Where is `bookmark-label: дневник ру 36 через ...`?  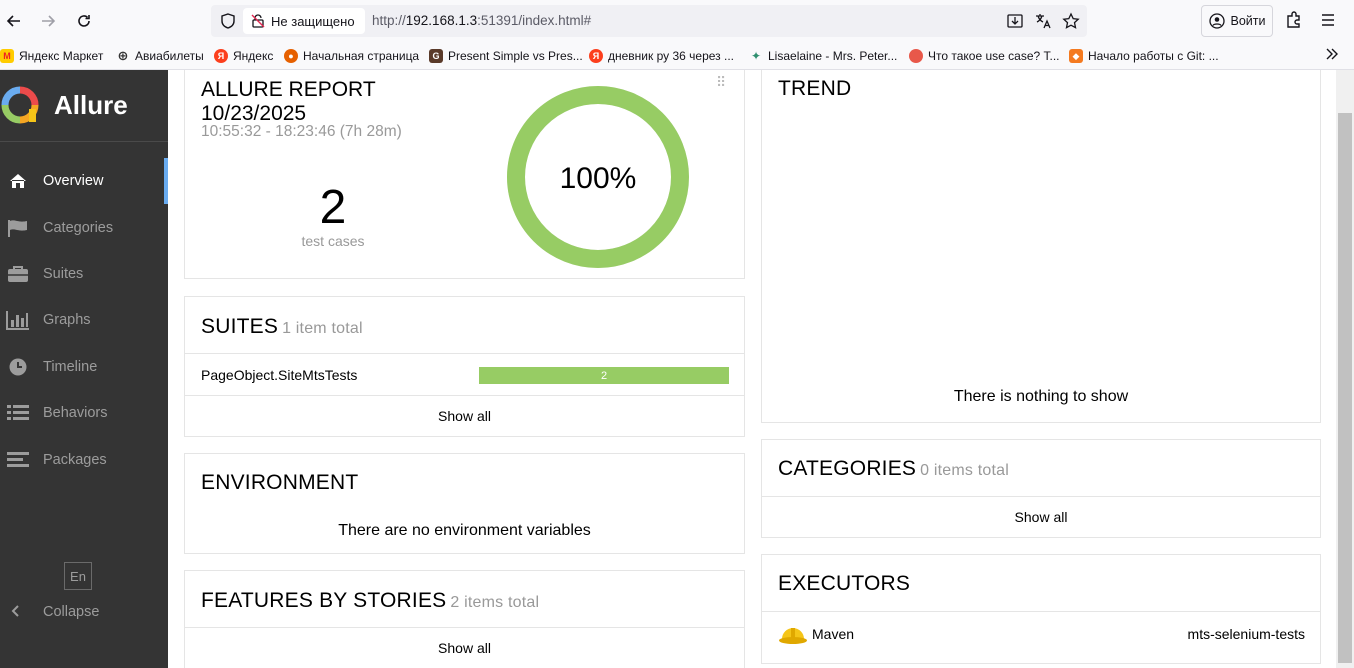
bookmark-label: дневник ру 36 через ... is located at coordinates (671, 56).